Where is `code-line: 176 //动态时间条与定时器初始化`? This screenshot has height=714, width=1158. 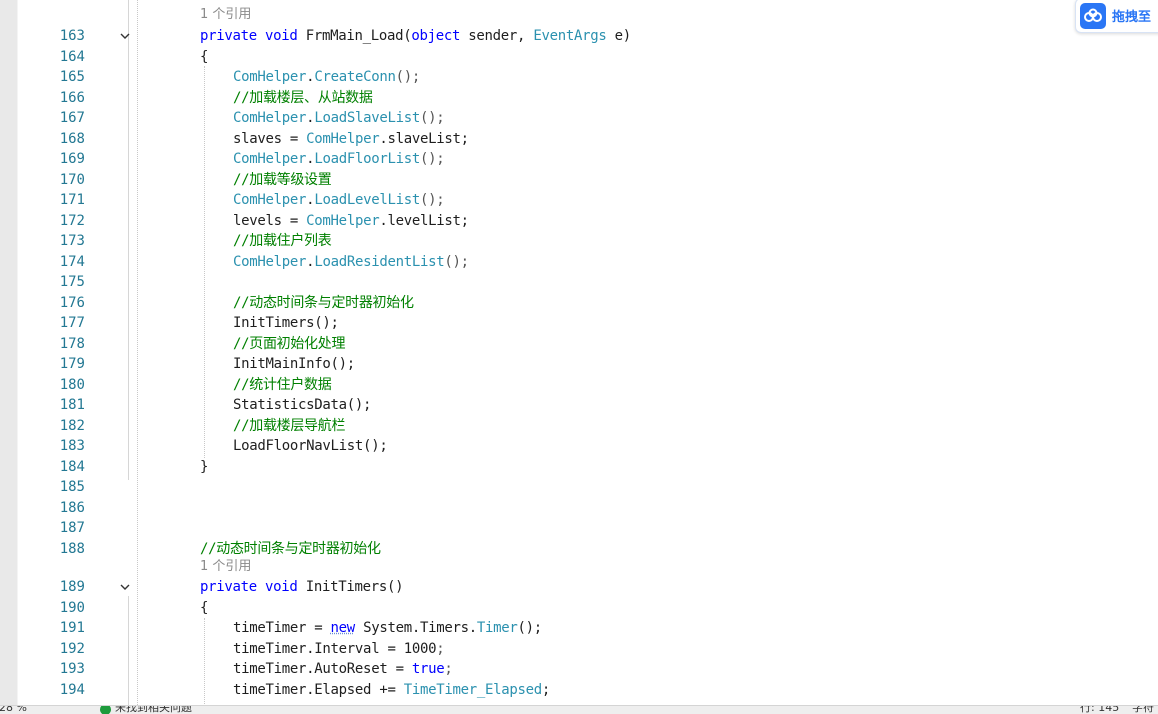
code-line: 176 //动态时间条与定时器初始化 is located at coordinates (579, 303).